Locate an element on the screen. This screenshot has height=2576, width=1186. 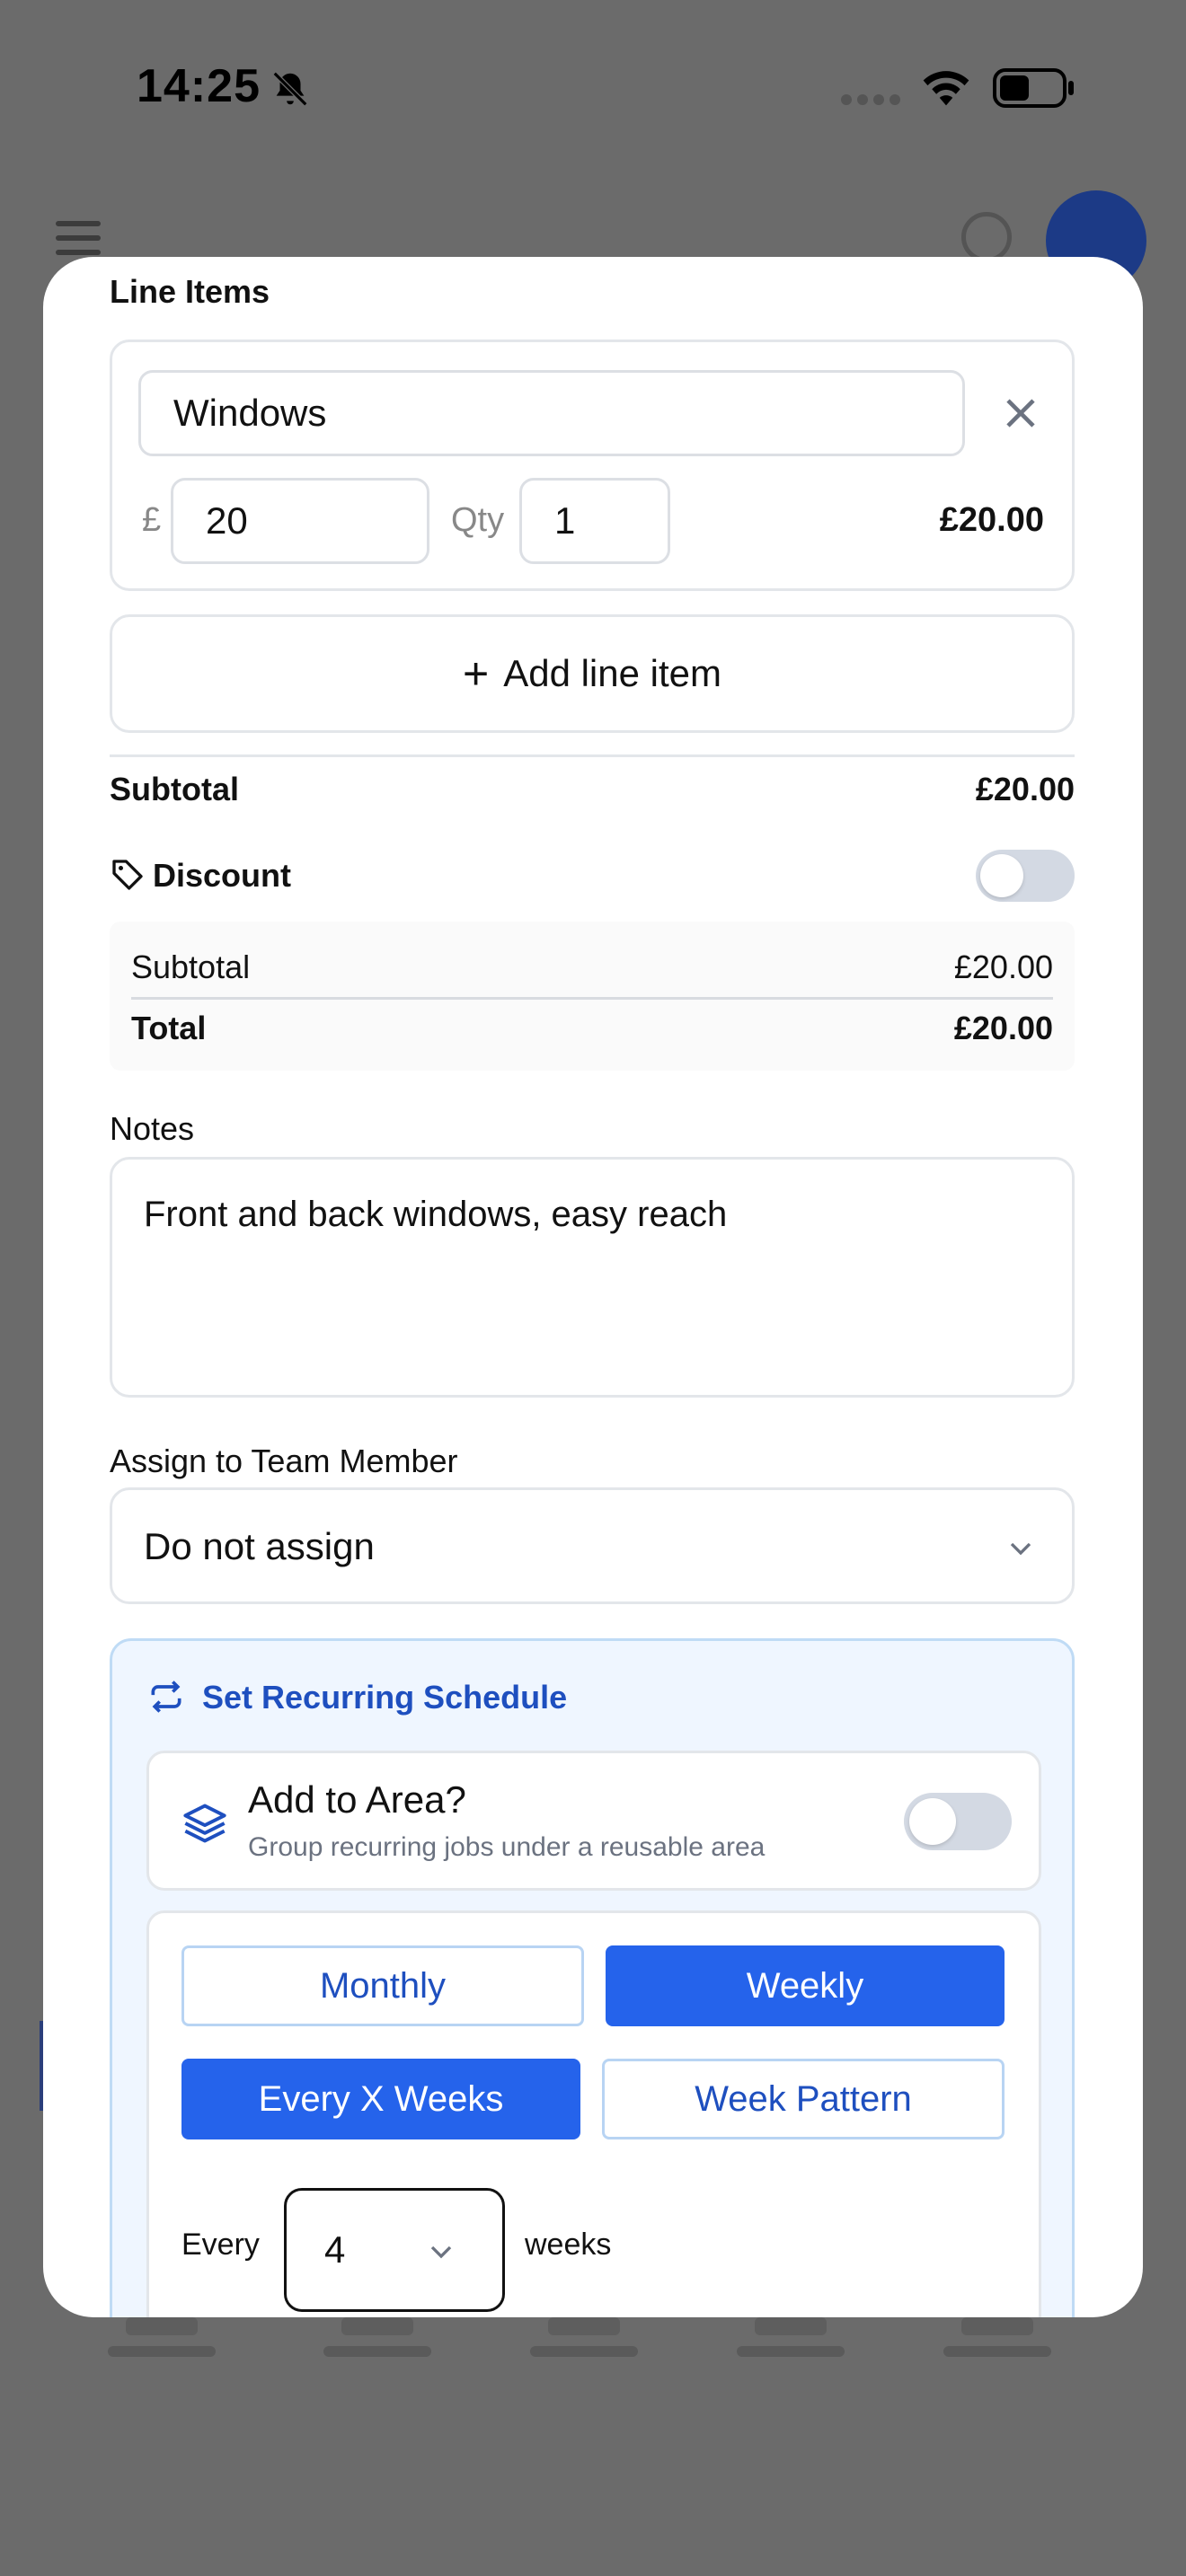
line-item-price-input: 20 is located at coordinates (300, 521).